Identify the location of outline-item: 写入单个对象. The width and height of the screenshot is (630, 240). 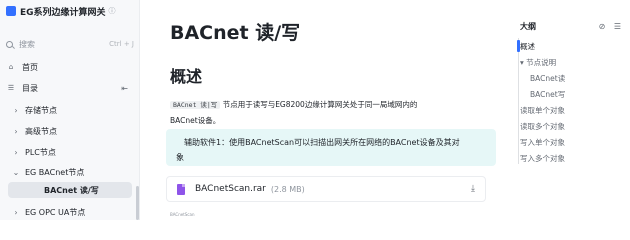
(542, 142).